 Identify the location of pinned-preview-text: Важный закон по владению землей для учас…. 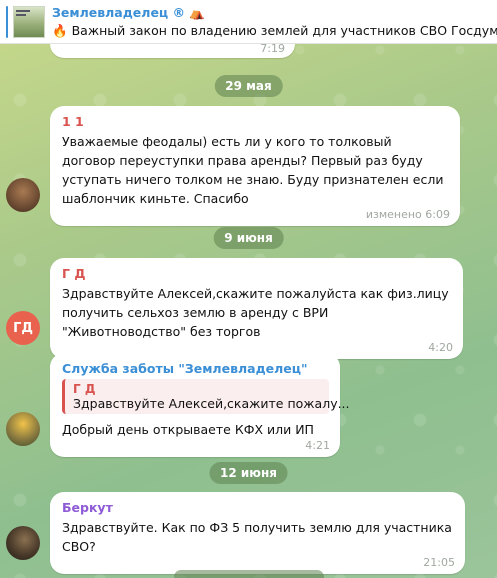
(284, 30).